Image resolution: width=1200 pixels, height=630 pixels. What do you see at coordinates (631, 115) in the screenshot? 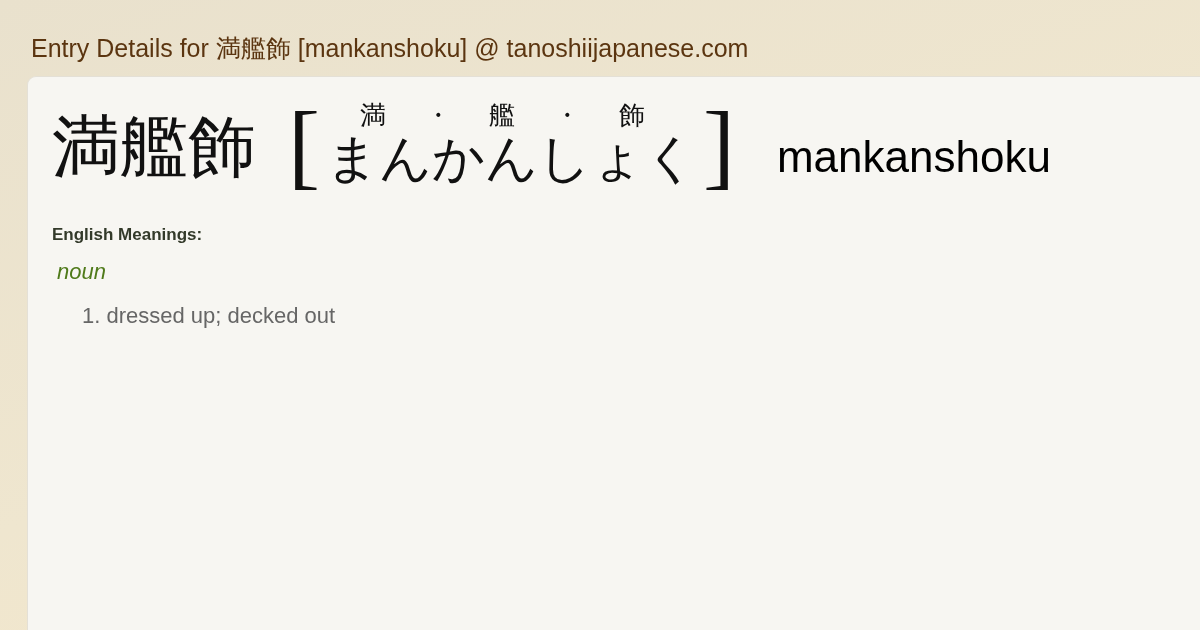
I see `furigana: 飾` at bounding box center [631, 115].